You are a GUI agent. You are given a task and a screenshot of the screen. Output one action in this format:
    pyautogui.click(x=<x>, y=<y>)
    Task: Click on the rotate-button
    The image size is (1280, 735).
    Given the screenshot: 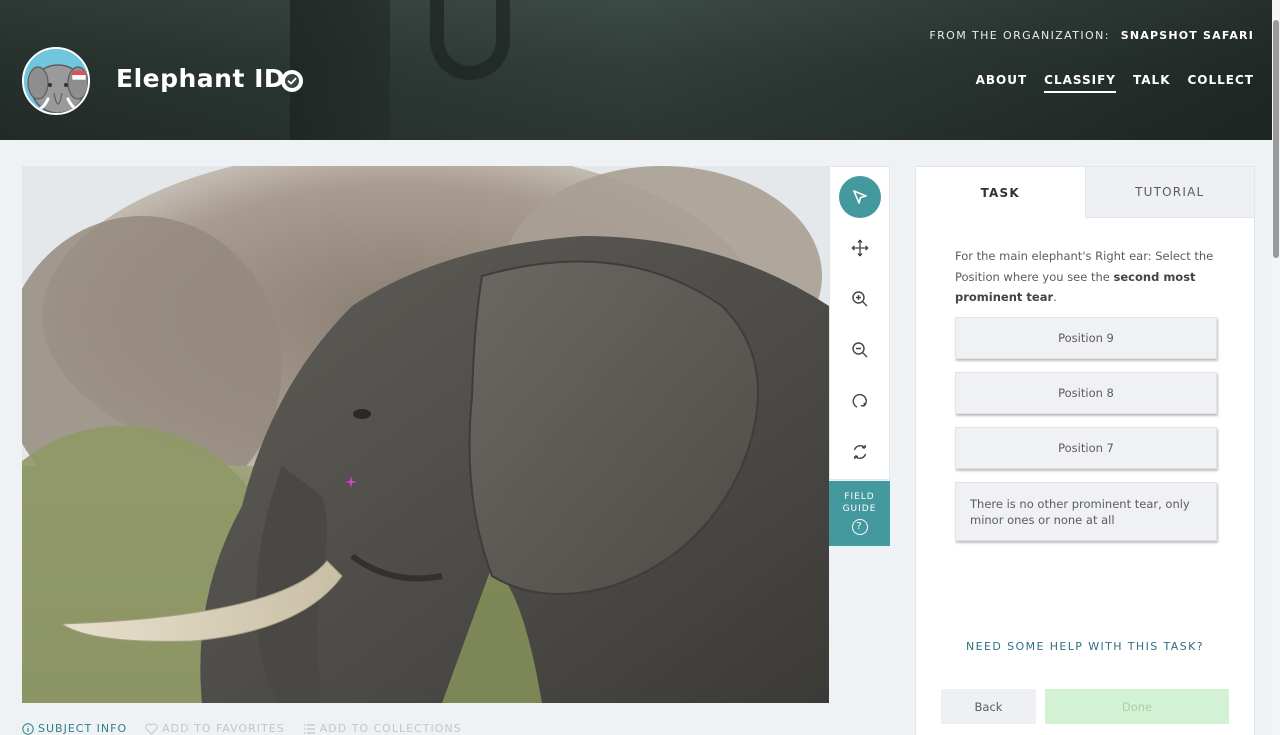 What is the action you would take?
    pyautogui.click(x=860, y=401)
    